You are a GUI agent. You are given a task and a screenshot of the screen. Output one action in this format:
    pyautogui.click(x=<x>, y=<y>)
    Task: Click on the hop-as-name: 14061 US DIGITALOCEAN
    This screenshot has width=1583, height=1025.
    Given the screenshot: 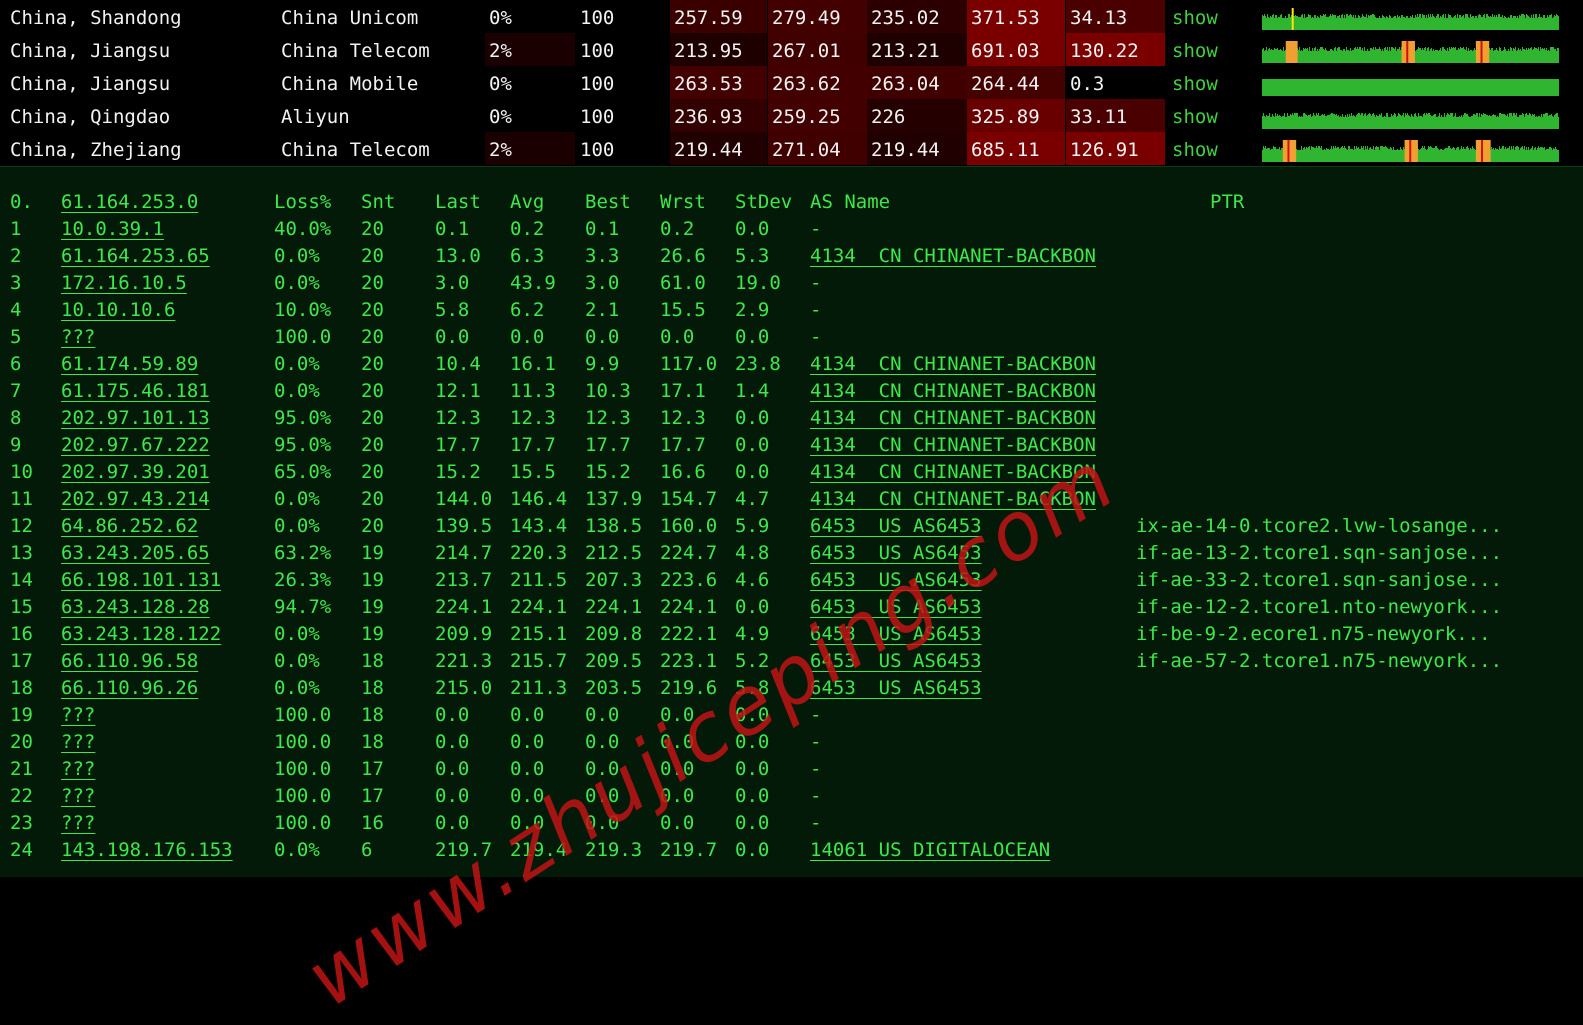 What is the action you would take?
    pyautogui.click(x=930, y=850)
    